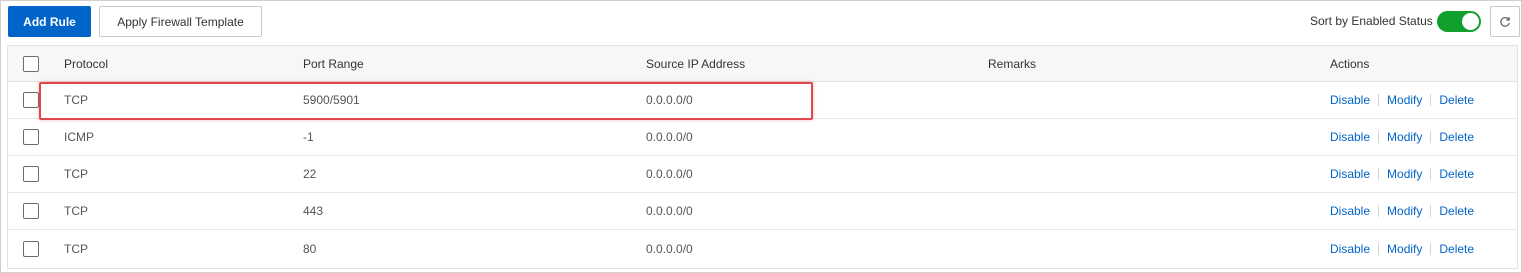 The width and height of the screenshot is (1522, 273). I want to click on header-actions: Actions, so click(1350, 63).